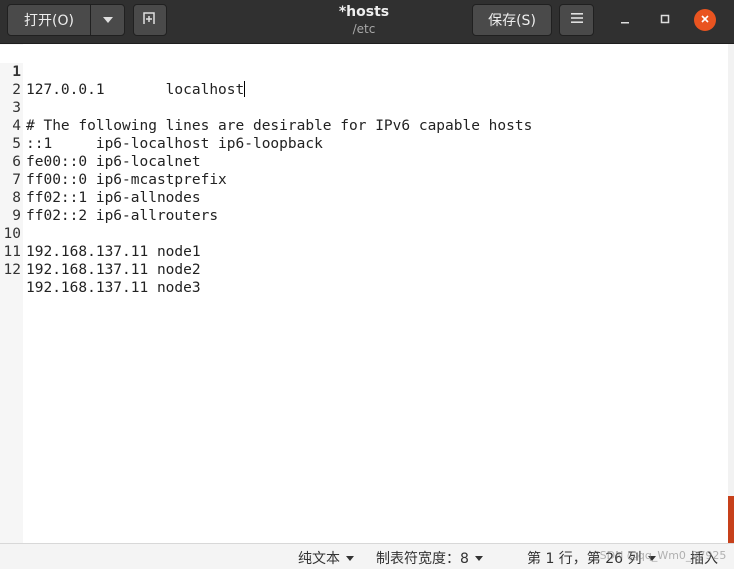 This screenshot has height=569, width=734. Describe the element at coordinates (364, 269) in the screenshot. I see `editor-line: 12 192.168.137.11 node3` at that location.